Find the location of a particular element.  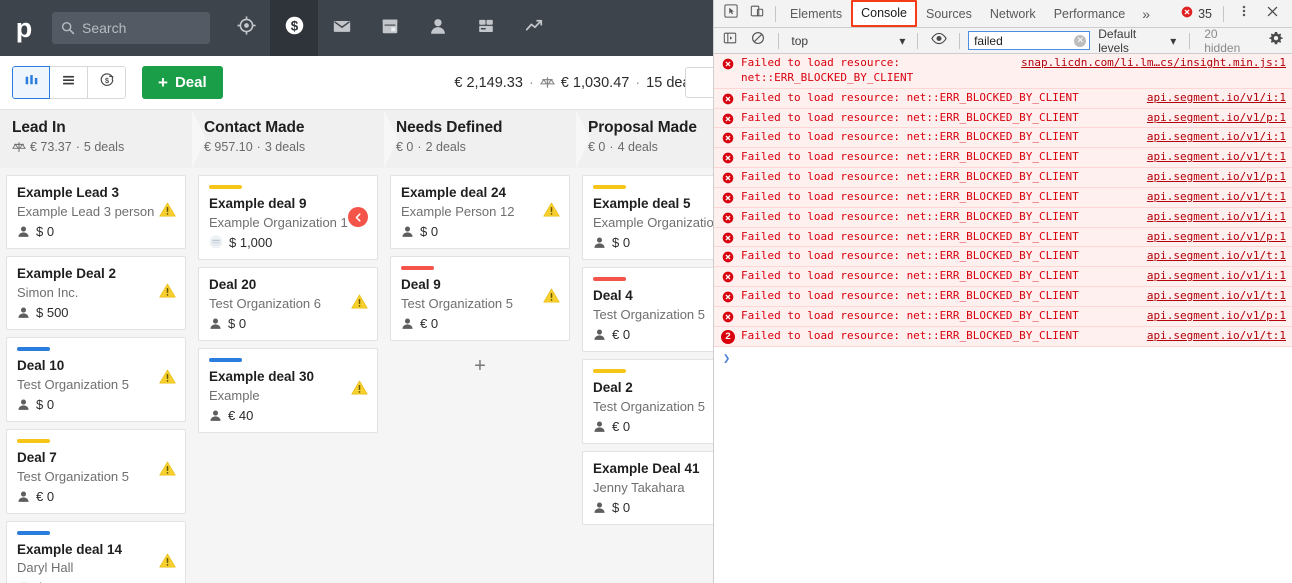

mail-icon is located at coordinates (342, 28).